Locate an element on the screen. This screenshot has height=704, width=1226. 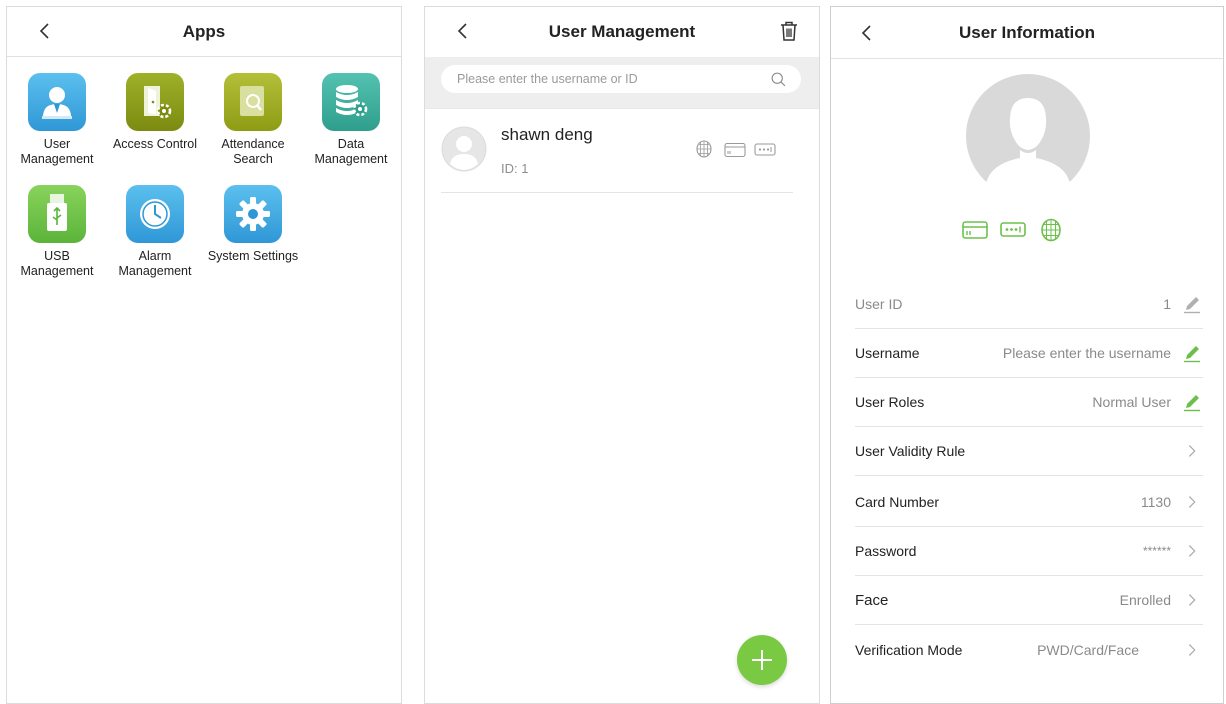
data-management-icon is located at coordinates (351, 102).